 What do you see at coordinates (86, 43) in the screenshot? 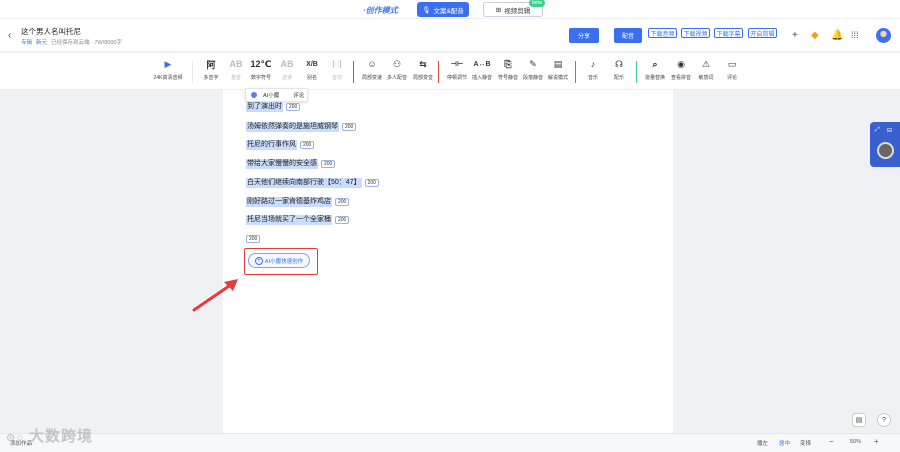
I see `save-status: 已经保存到云端 · 7W/8000字` at bounding box center [86, 43].